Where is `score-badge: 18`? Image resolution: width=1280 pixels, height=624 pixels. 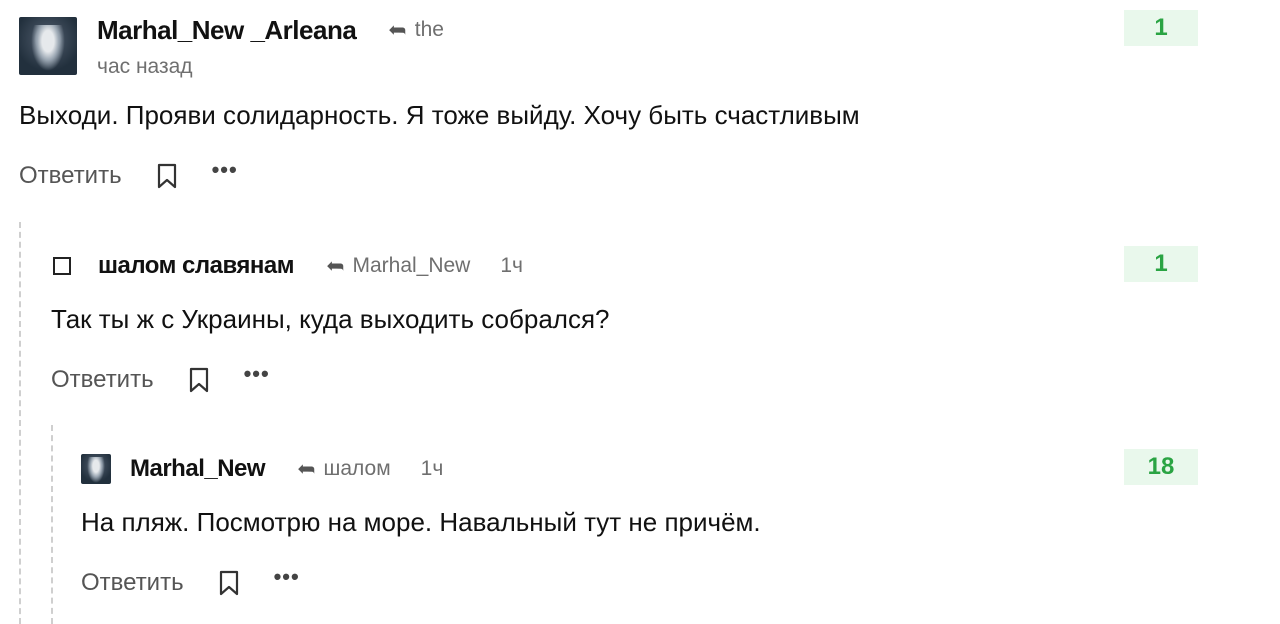 score-badge: 18 is located at coordinates (1161, 467).